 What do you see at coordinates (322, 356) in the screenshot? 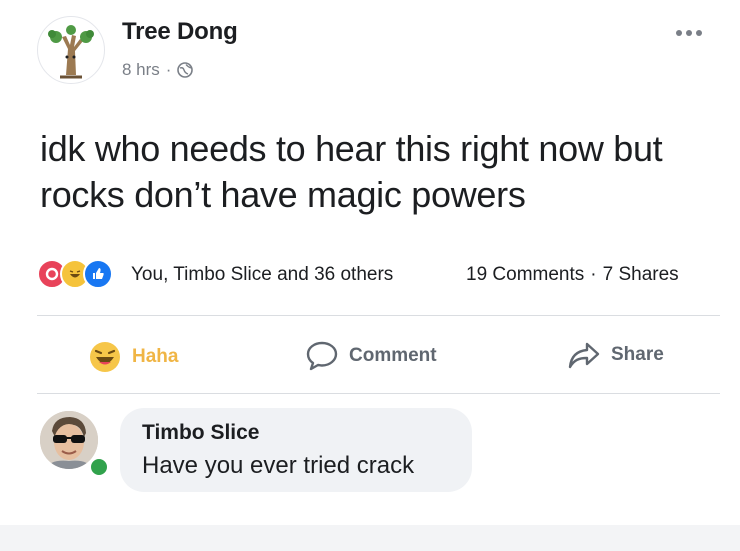
I see `comment-icon` at bounding box center [322, 356].